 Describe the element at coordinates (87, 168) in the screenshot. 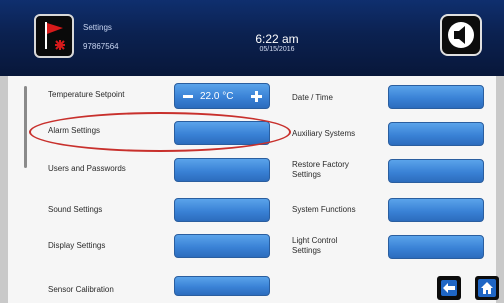

I see `users-passwords-label: Users and Passwords` at that location.